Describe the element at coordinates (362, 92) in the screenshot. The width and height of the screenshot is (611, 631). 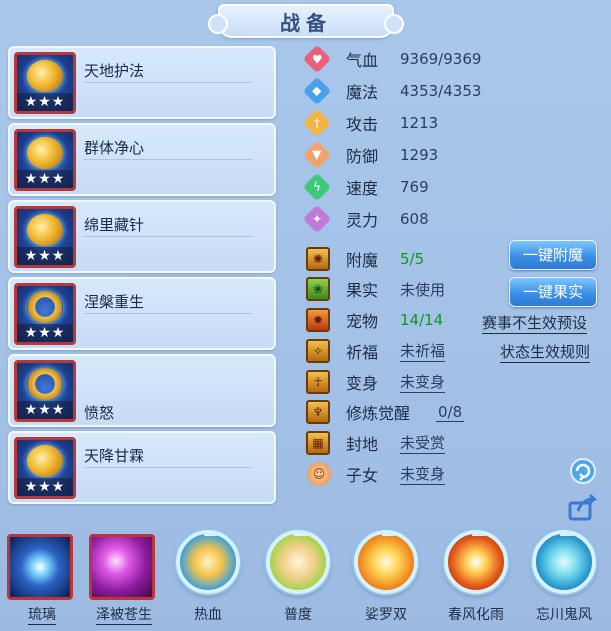
I see `stat-label: 魔法` at that location.